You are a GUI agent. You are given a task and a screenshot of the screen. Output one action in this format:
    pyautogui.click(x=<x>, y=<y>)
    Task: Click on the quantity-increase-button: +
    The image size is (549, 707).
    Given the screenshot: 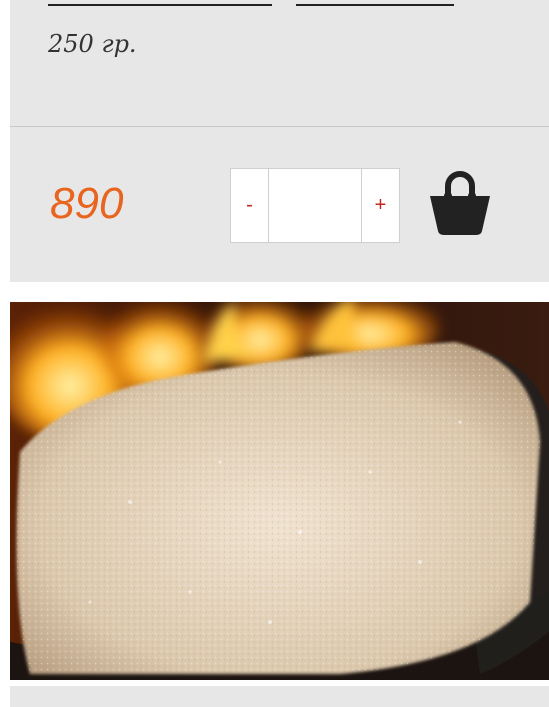 What is the action you would take?
    pyautogui.click(x=380, y=205)
    